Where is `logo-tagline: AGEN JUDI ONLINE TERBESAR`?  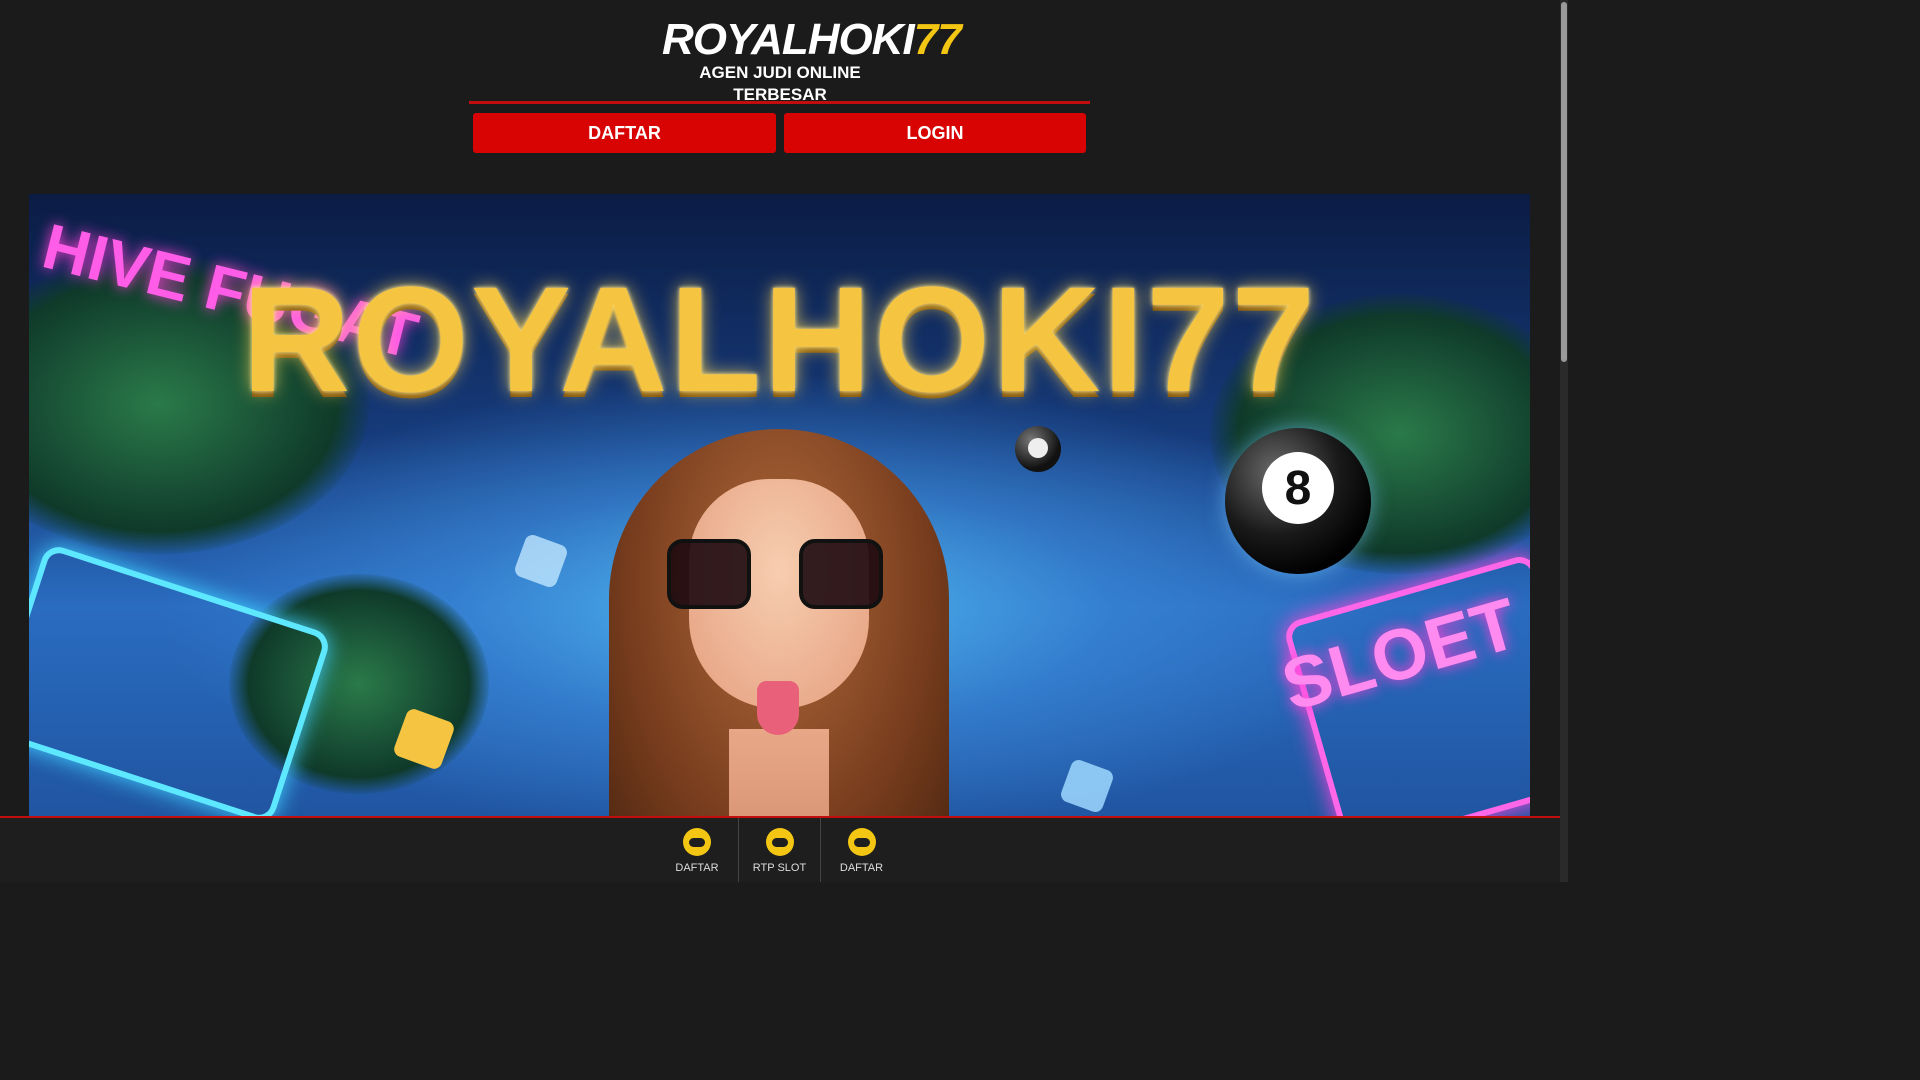
logo-tagline: AGEN JUDI ONLINE TERBESAR is located at coordinates (780, 83).